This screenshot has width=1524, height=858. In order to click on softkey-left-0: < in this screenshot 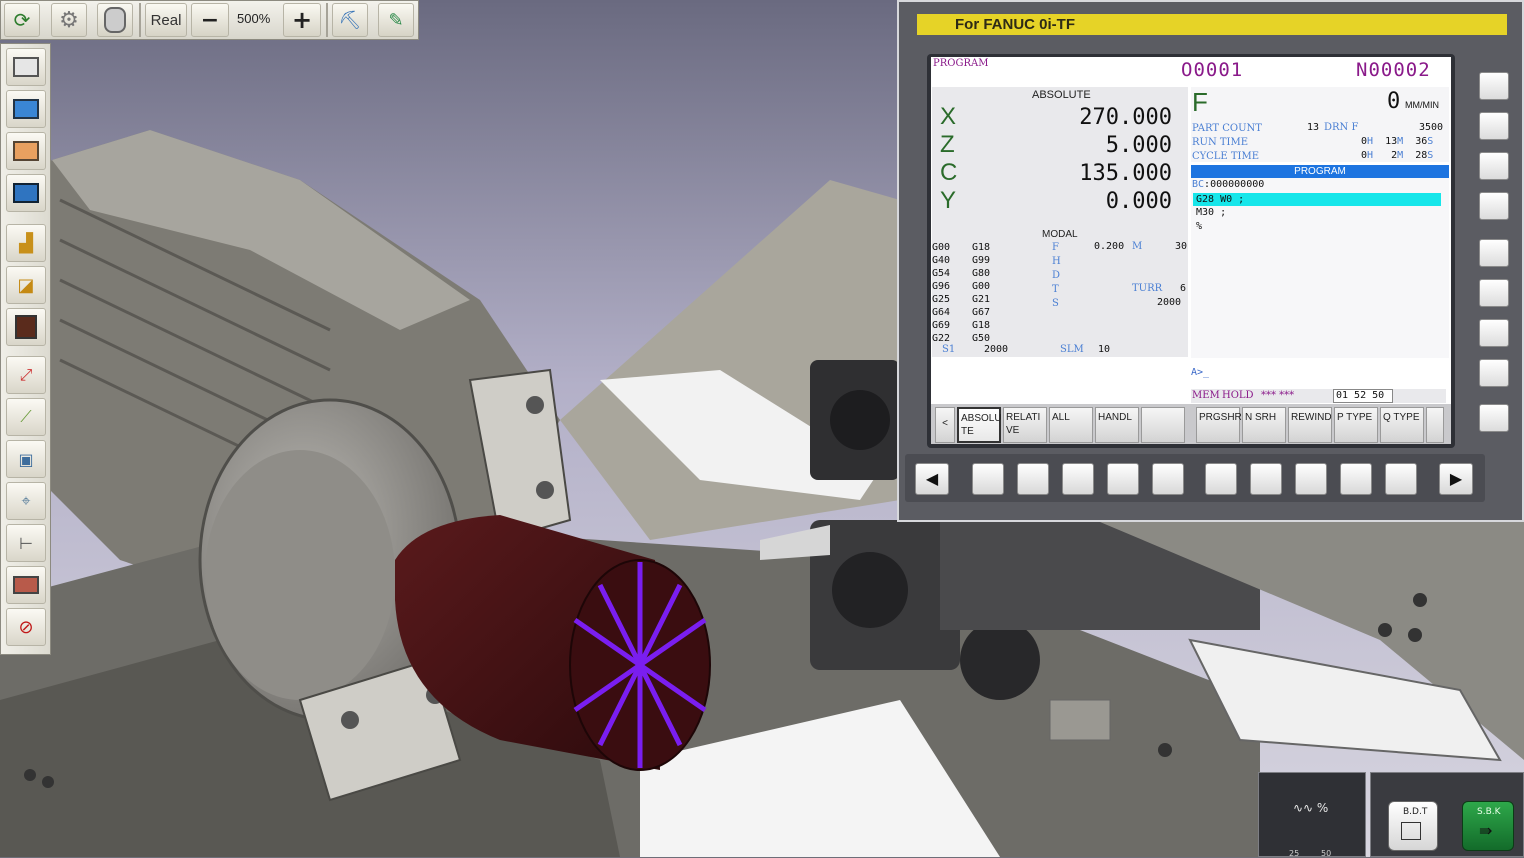, I will do `click(945, 425)`.